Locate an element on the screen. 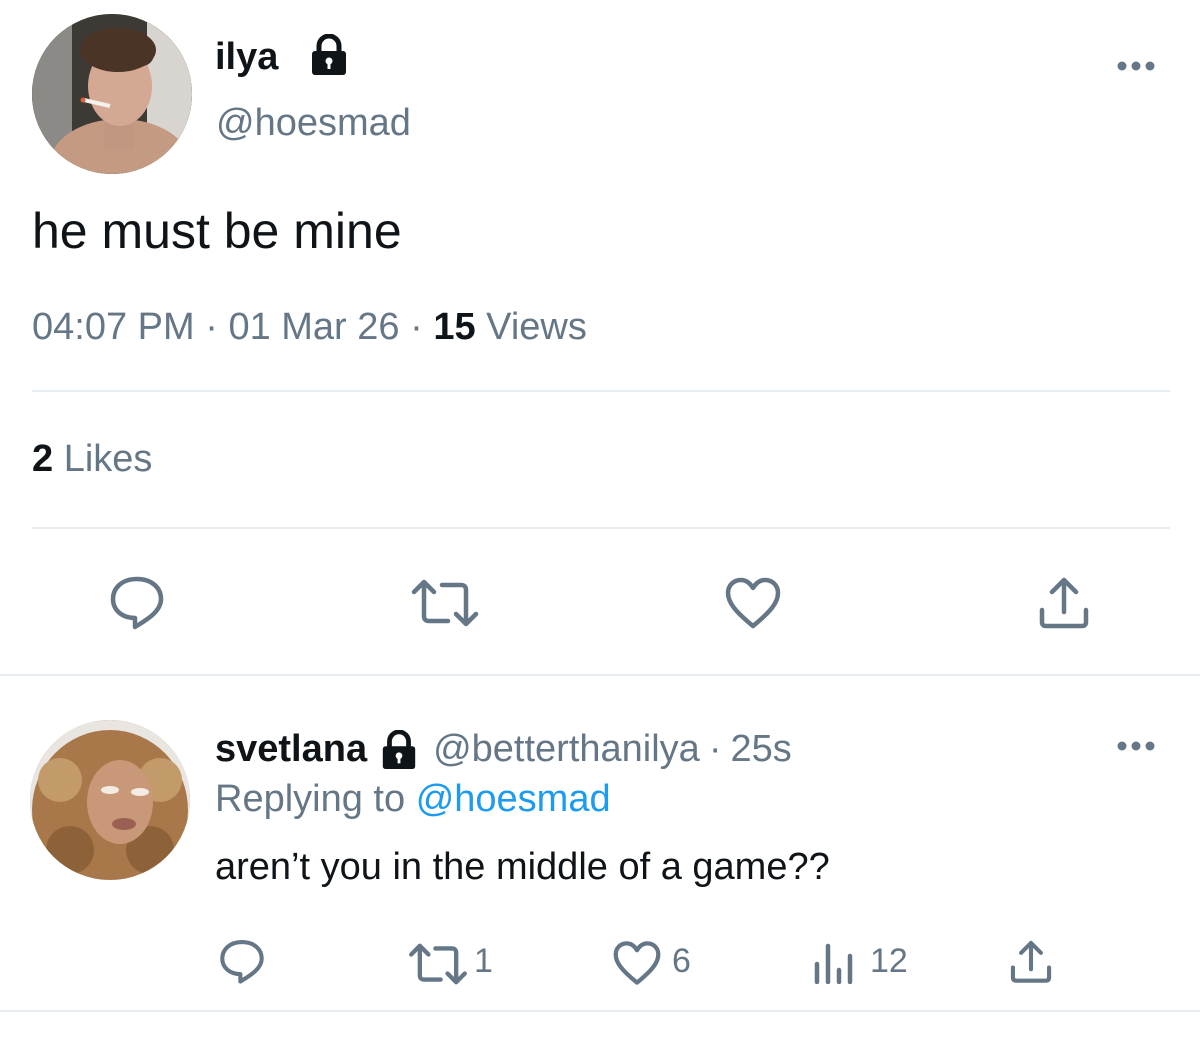 This screenshot has height=1051, width=1200. tweet-meta: 04:07 PM · 01 Mar 26 · 15 Views is located at coordinates (309, 327).